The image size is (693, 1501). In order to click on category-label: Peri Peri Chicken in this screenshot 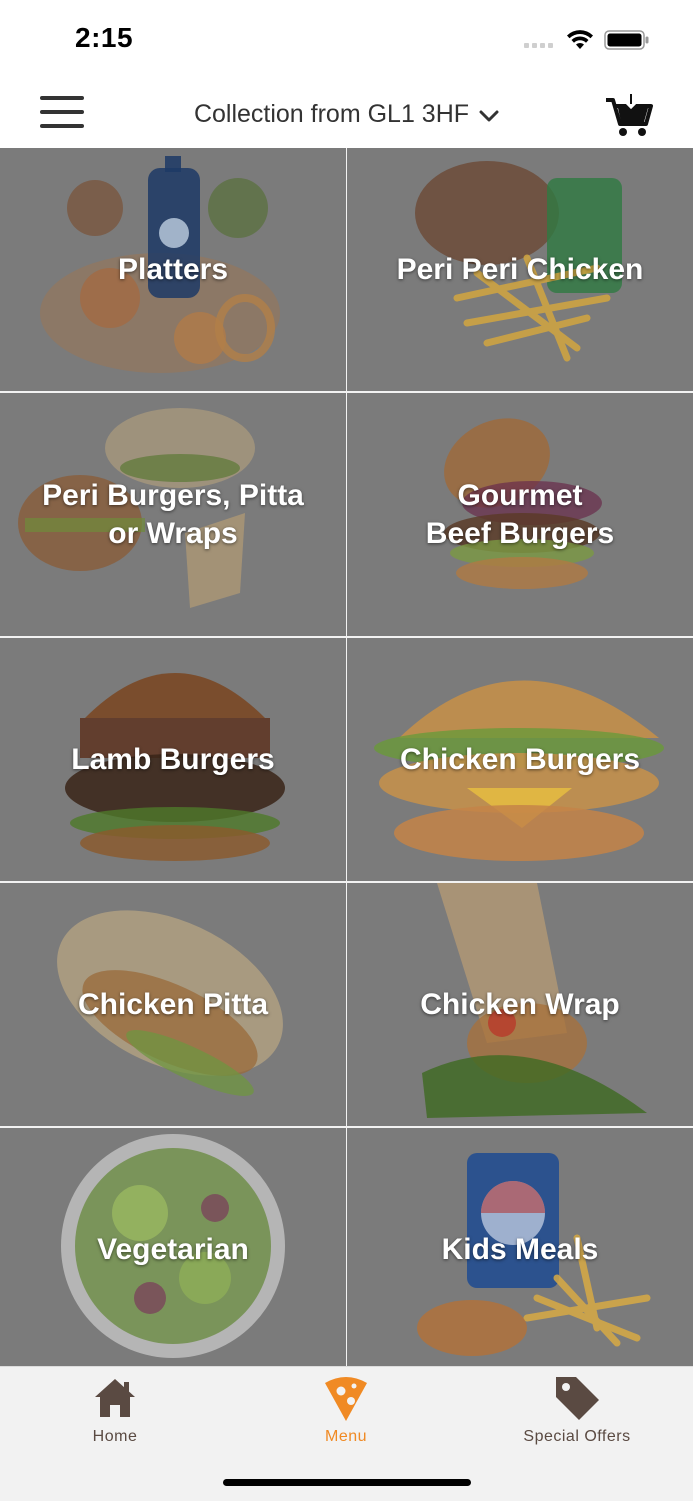, I will do `click(520, 269)`.